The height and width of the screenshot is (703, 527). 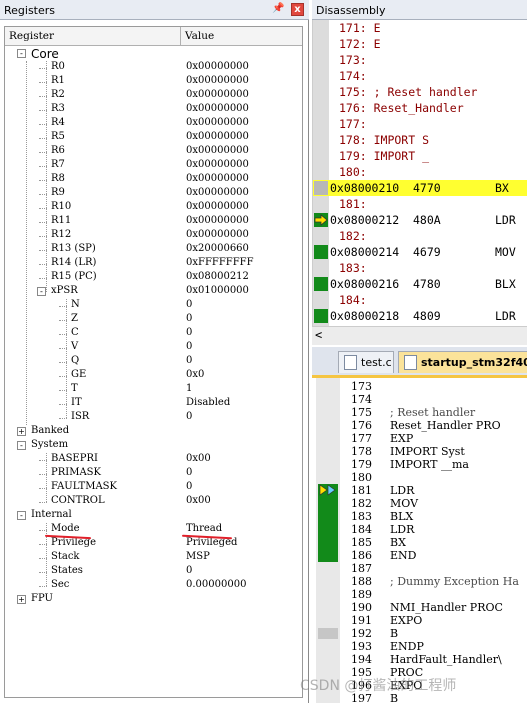 What do you see at coordinates (153, 96) in the screenshot?
I see `register-row: R2 0x00000000` at bounding box center [153, 96].